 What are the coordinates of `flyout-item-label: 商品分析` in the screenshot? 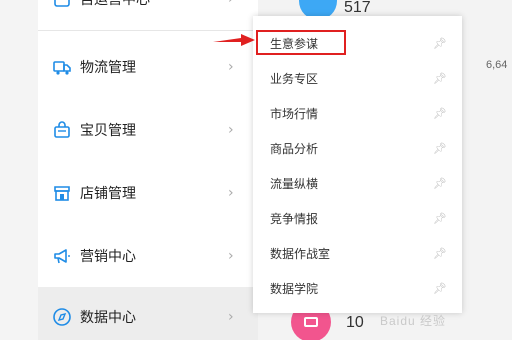 It's located at (294, 149).